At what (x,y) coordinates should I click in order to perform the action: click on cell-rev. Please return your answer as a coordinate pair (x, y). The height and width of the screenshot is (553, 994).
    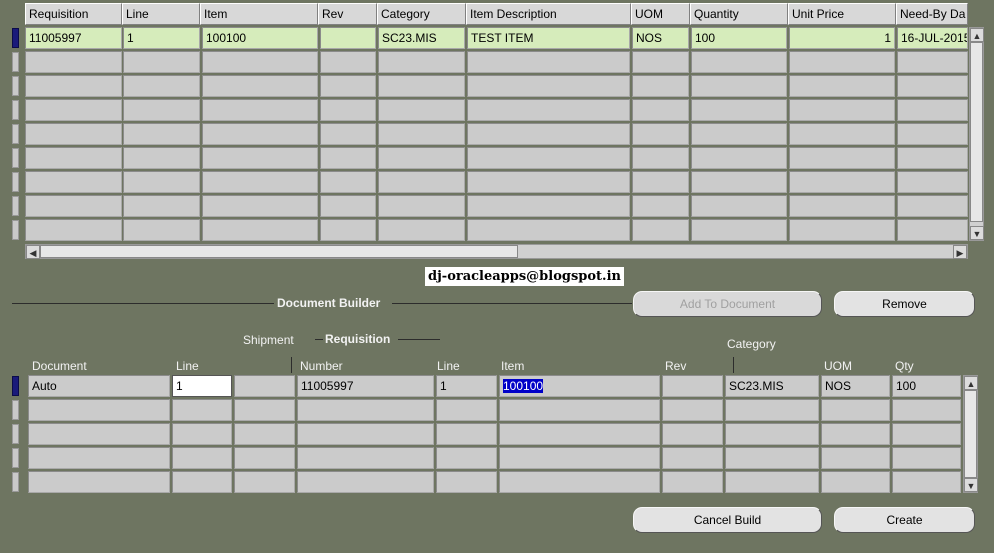
    Looking at the image, I should click on (348, 38).